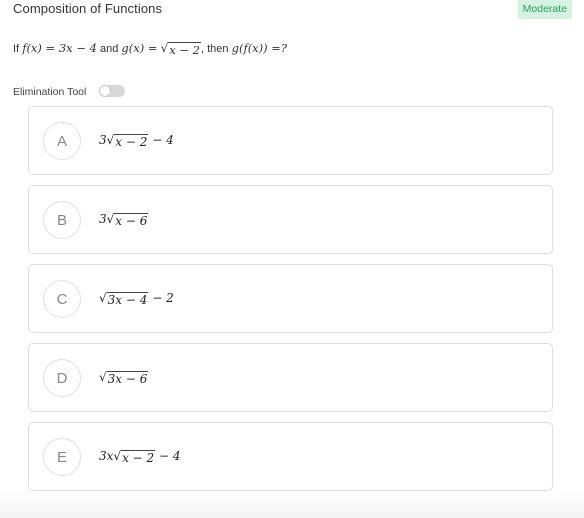  What do you see at coordinates (62, 299) in the screenshot?
I see `choice-letter: C` at bounding box center [62, 299].